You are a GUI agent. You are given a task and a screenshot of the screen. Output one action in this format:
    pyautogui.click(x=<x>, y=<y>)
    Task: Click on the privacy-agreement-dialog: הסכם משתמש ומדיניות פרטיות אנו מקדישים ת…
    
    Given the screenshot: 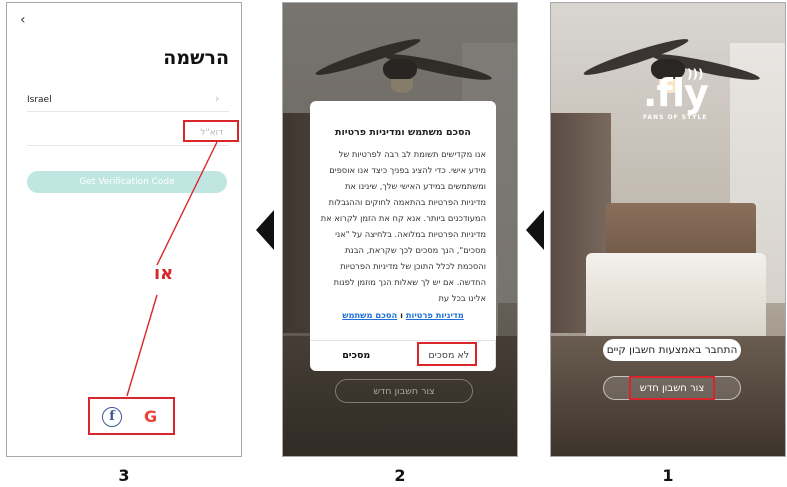 What is the action you would take?
    pyautogui.click(x=403, y=236)
    